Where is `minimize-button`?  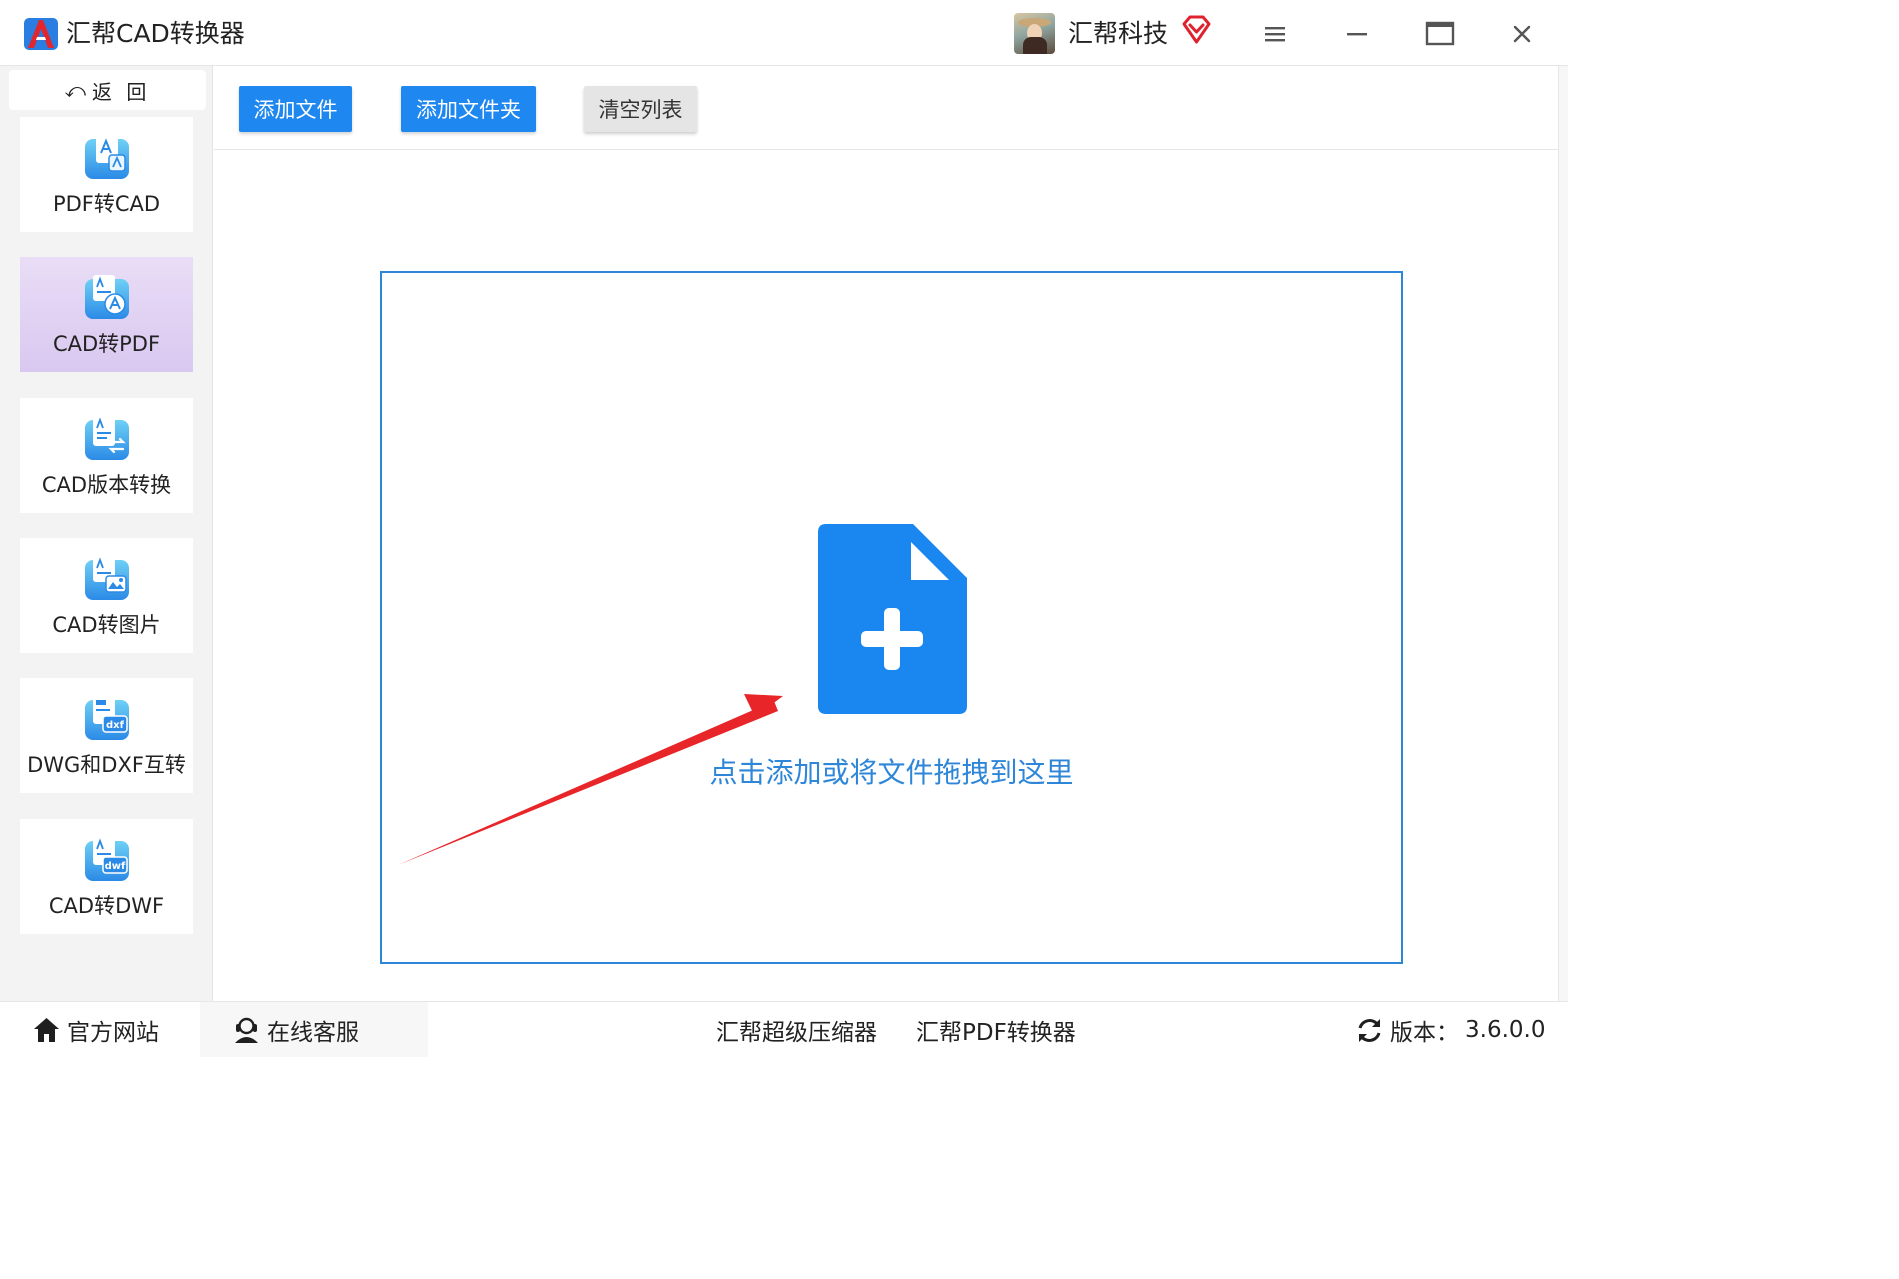
minimize-button is located at coordinates (1357, 34).